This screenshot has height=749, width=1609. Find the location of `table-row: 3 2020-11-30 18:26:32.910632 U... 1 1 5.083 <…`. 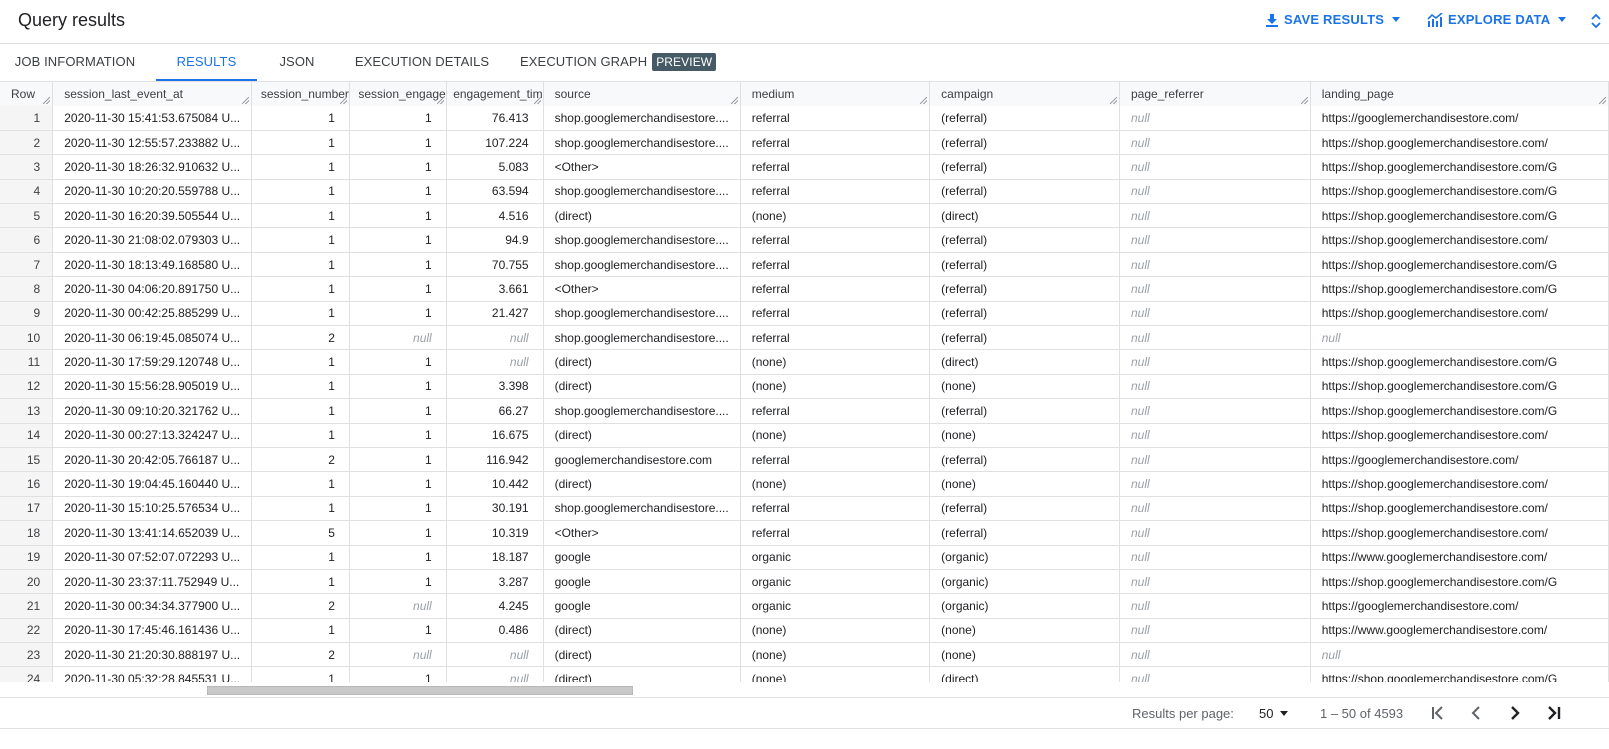

table-row: 3 2020-11-30 18:26:32.910632 U... 1 1 5.083 <… is located at coordinates (804, 167).